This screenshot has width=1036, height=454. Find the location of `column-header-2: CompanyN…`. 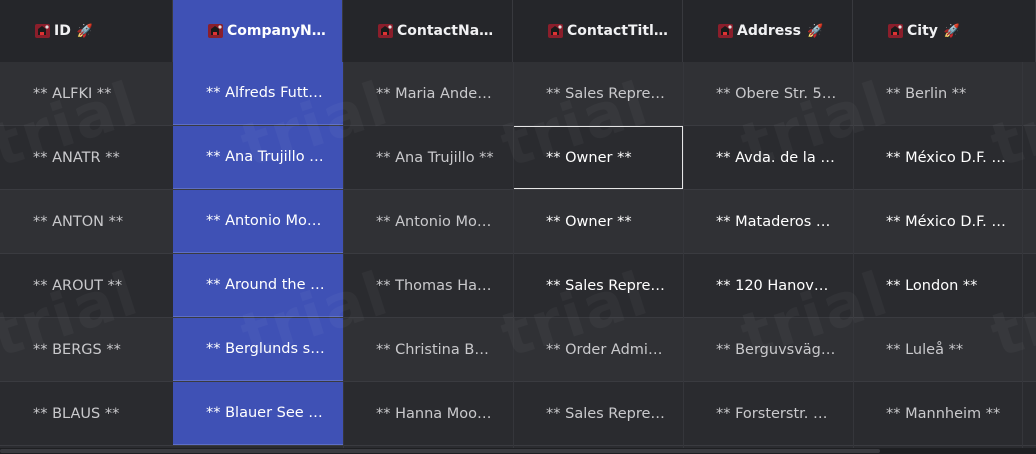

column-header-2: CompanyN… is located at coordinates (258, 31).